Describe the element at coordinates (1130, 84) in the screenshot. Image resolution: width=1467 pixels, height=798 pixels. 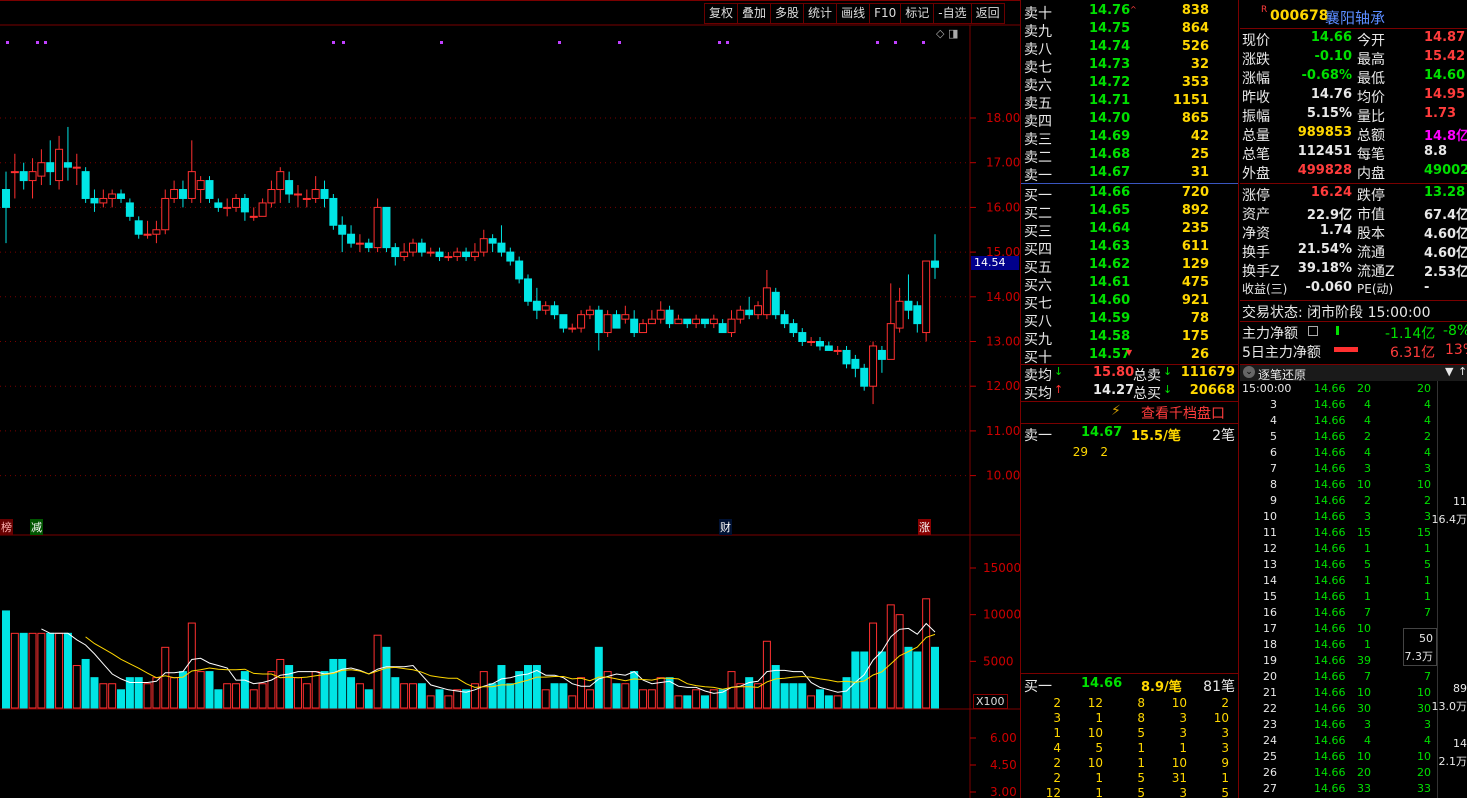
I see `sell-level-row: 卖六 14.72 353` at that location.